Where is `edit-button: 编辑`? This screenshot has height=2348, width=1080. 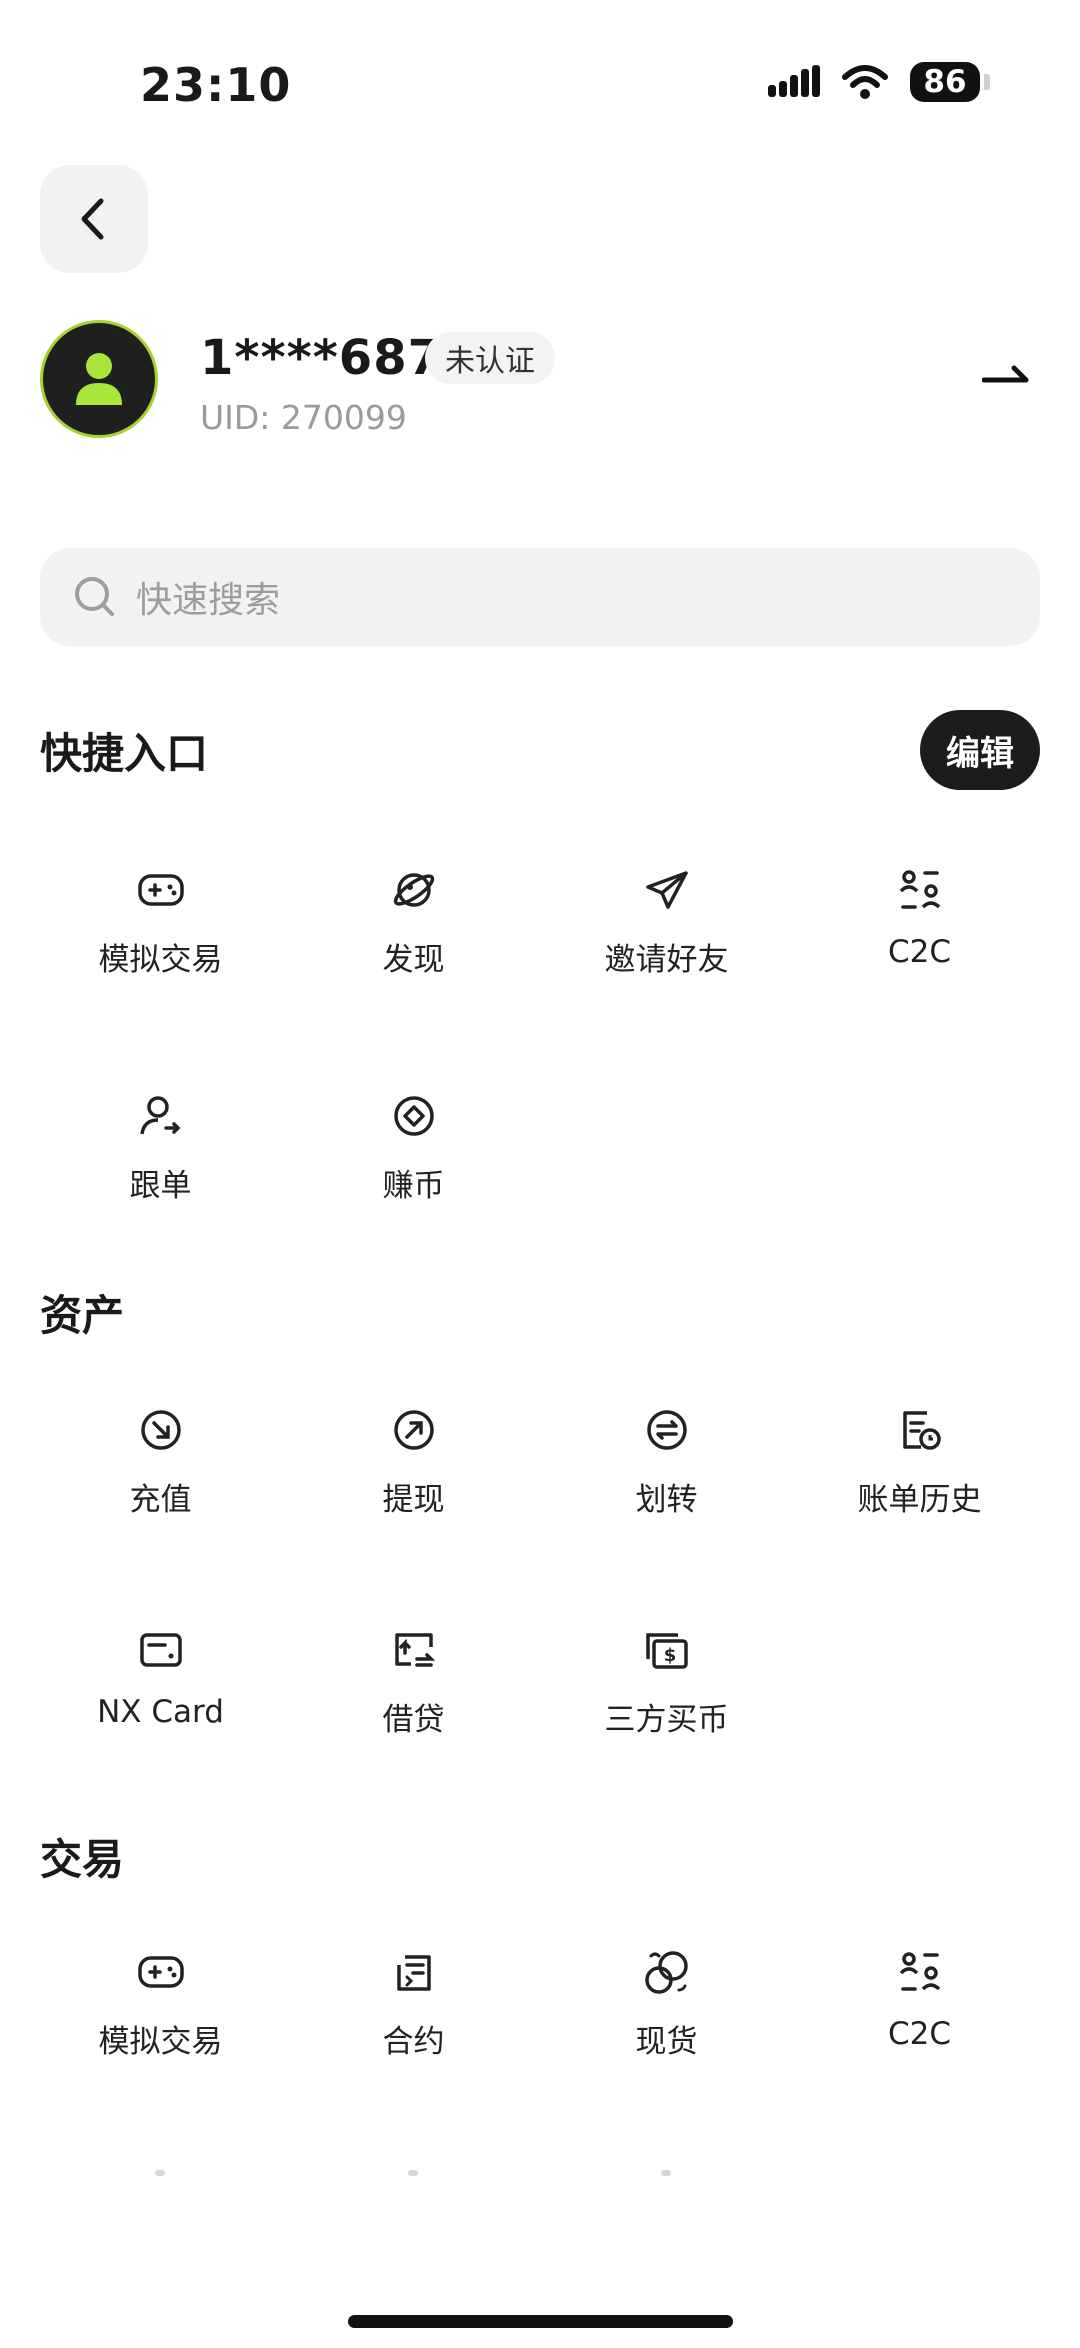 edit-button: 编辑 is located at coordinates (980, 750).